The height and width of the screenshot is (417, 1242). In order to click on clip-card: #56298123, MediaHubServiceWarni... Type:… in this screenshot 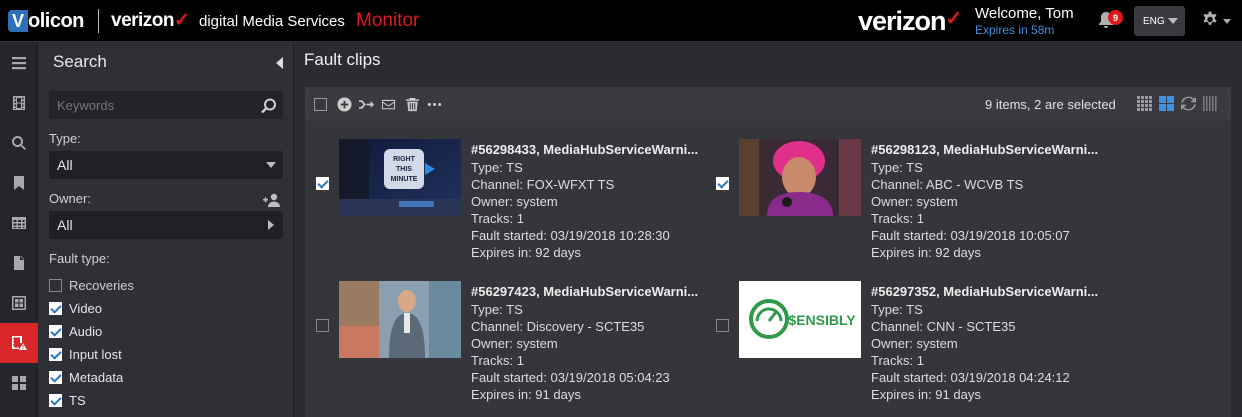, I will do `click(905, 204)`.